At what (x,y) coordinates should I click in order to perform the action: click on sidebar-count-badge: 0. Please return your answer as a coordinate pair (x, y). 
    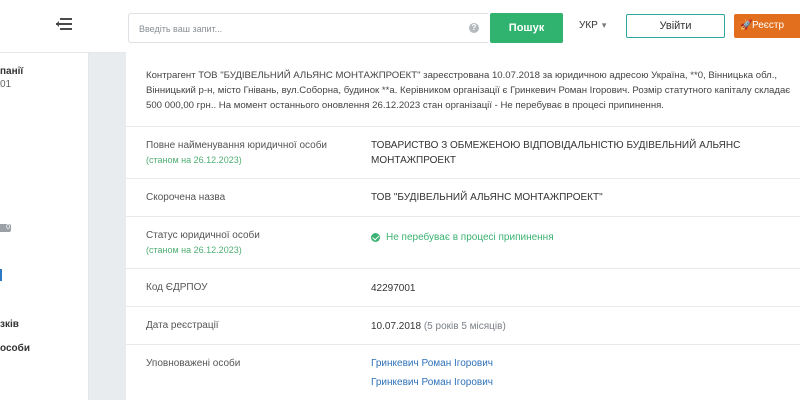
    Looking at the image, I should click on (5, 228).